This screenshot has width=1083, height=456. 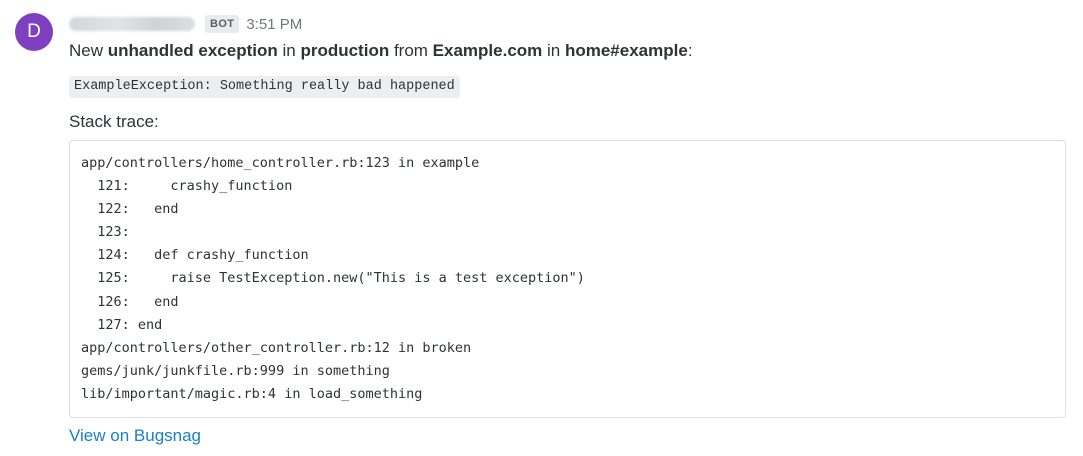 I want to click on view-on-bugsnag-link: View on Bugsnag, so click(x=135, y=436).